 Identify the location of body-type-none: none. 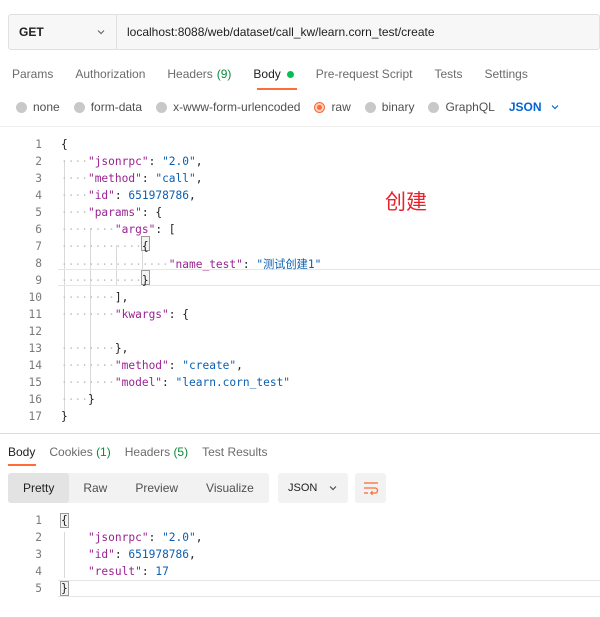
(38, 107).